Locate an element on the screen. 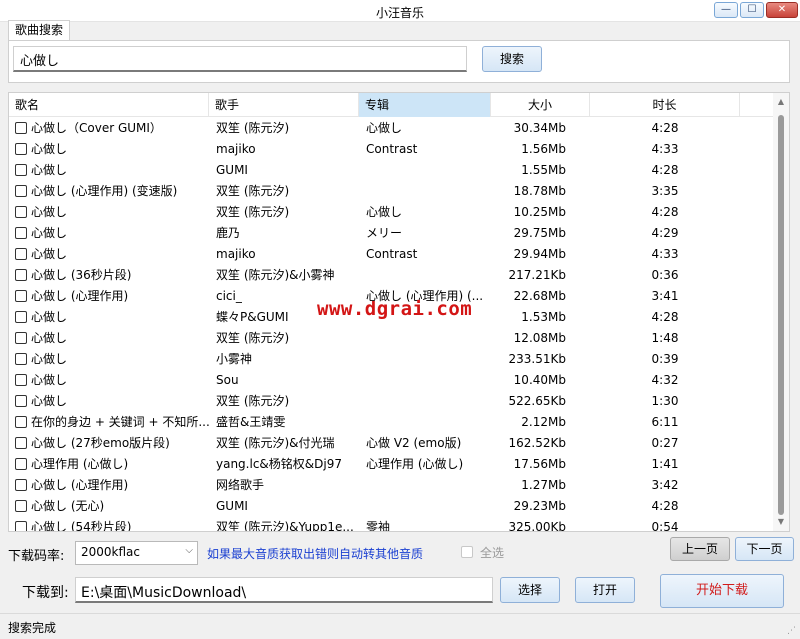  open-folder-button: 打开 is located at coordinates (605, 590).